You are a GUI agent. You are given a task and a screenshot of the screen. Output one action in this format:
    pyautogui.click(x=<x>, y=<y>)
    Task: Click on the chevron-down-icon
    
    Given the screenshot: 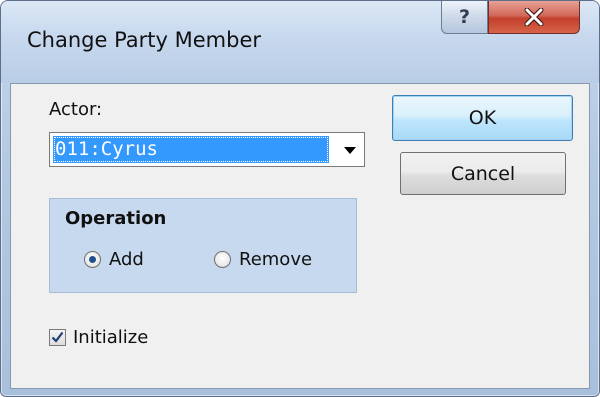 What is the action you would take?
    pyautogui.click(x=350, y=150)
    